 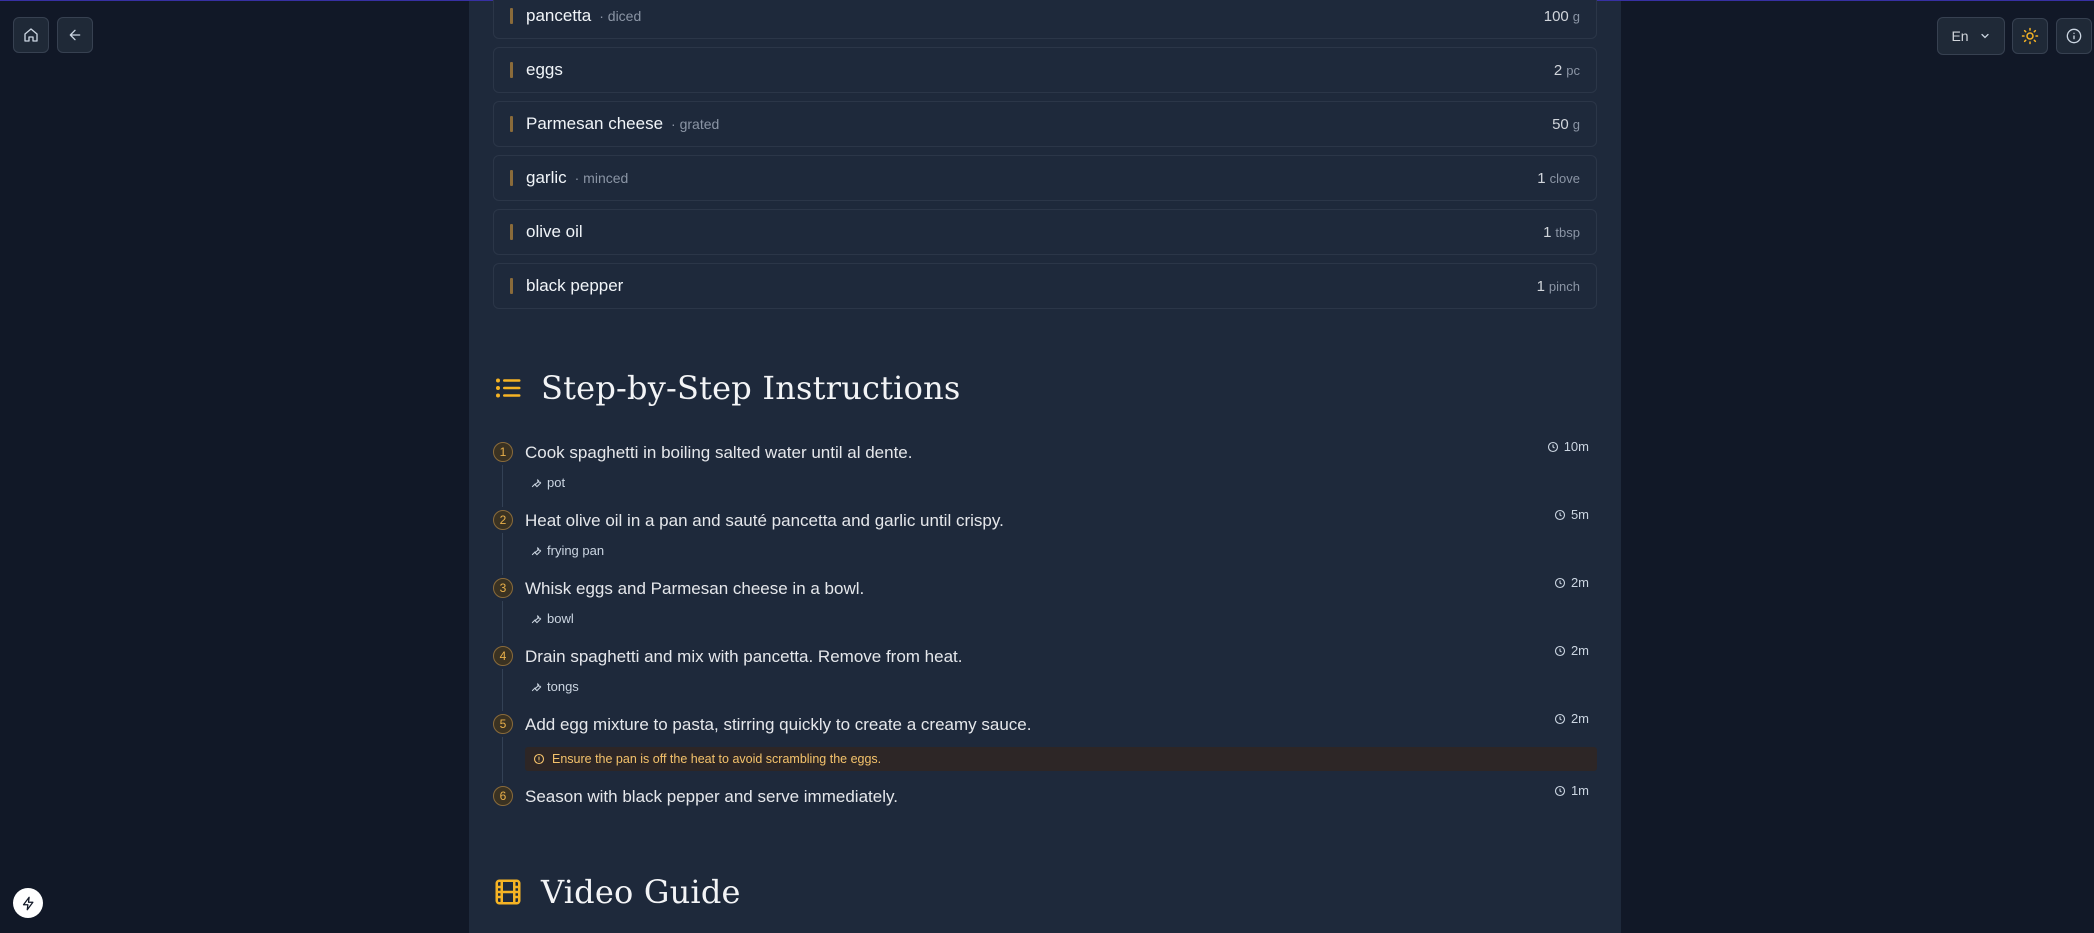 I want to click on tool-name: bowl, so click(x=560, y=618).